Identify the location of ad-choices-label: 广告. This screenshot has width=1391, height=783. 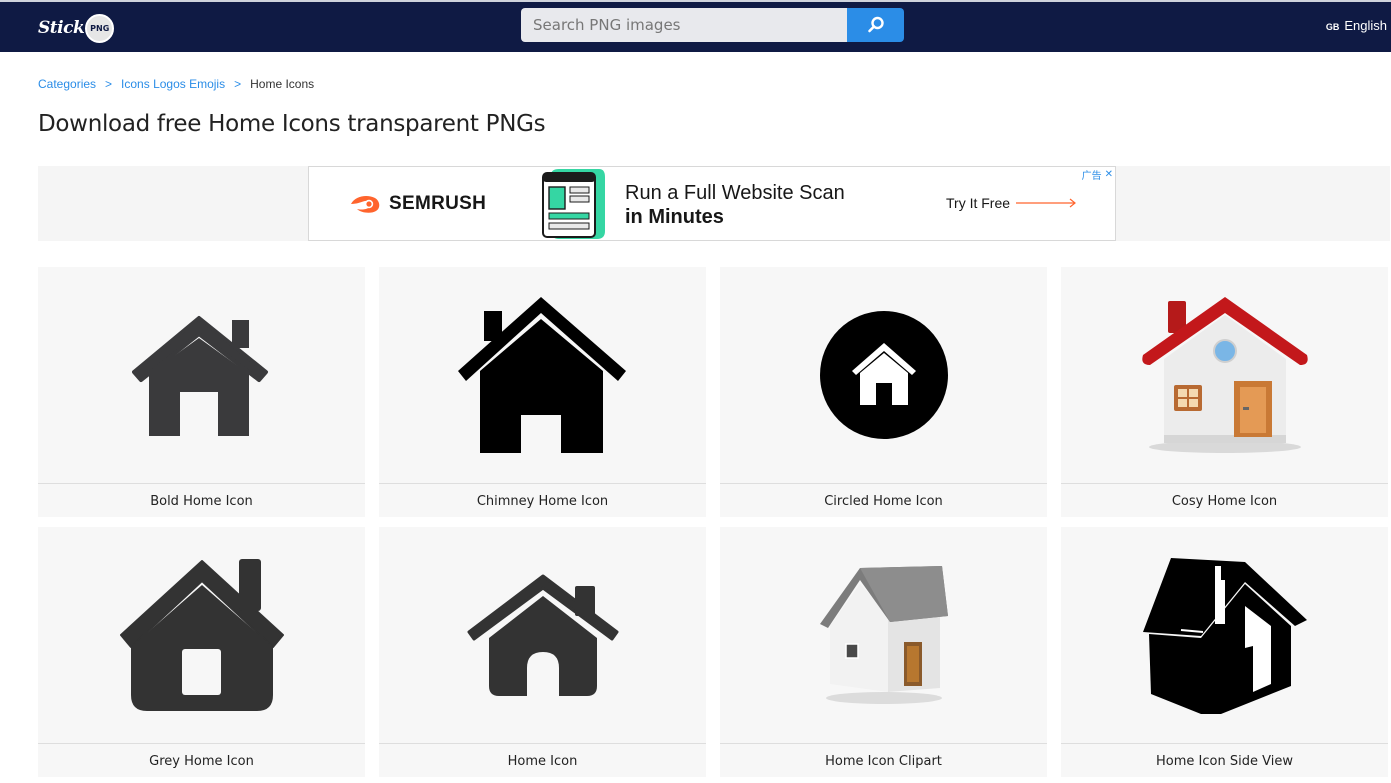
(1091, 176).